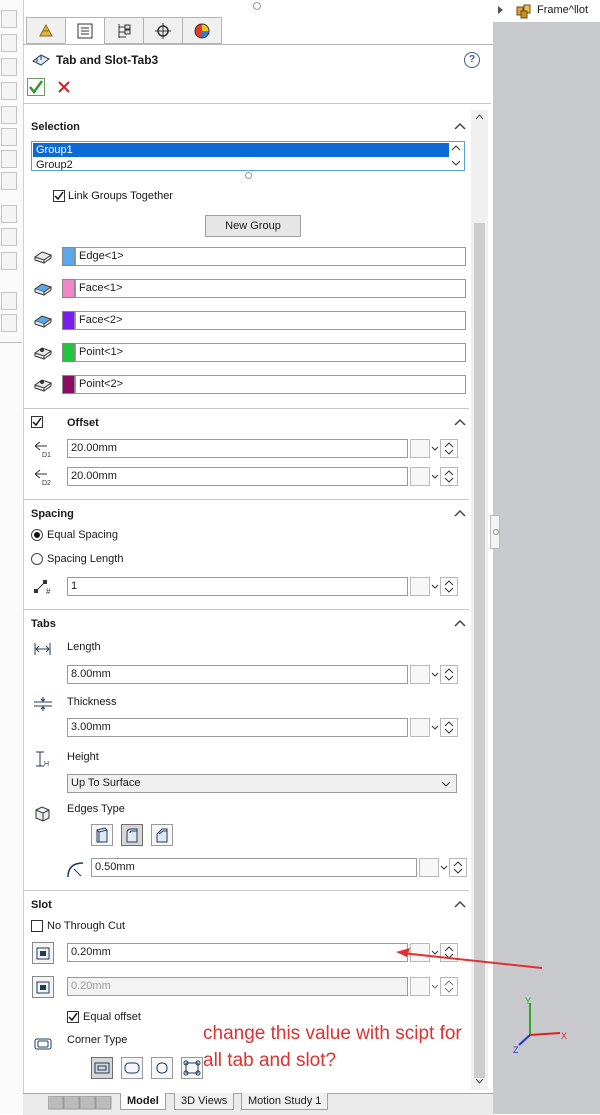 This screenshot has width=600, height=1115. I want to click on tab-display-manager, so click(202, 30).